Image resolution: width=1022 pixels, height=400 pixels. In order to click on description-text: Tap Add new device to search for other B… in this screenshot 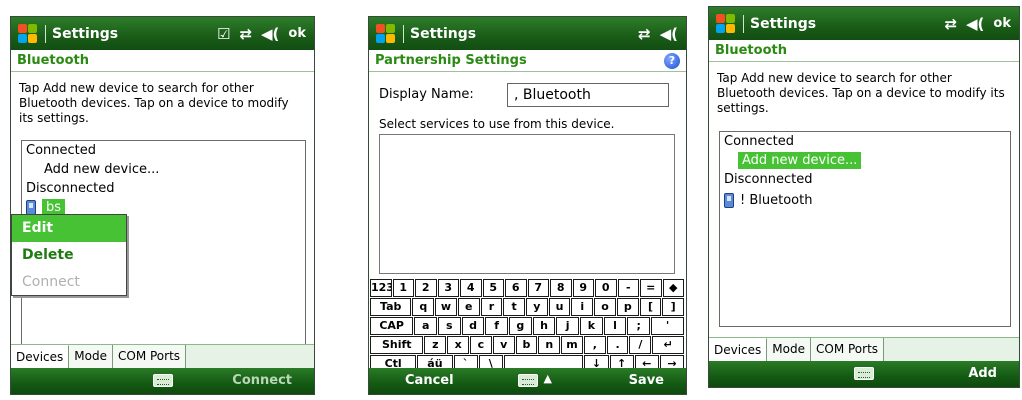, I will do `click(154, 103)`.